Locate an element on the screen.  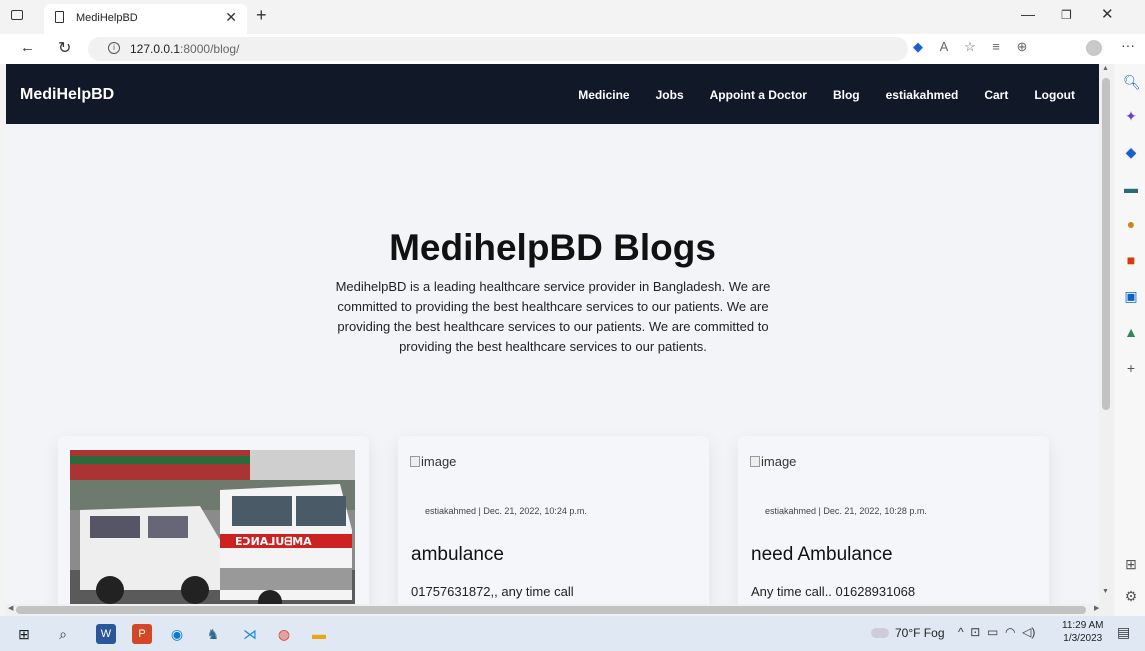
edge-sidebar: 🔍︎ ✦ ◆ ▬ ● ■ ▣ ▲ + ⊞ ⚙ is located at coordinates (1130, 340).